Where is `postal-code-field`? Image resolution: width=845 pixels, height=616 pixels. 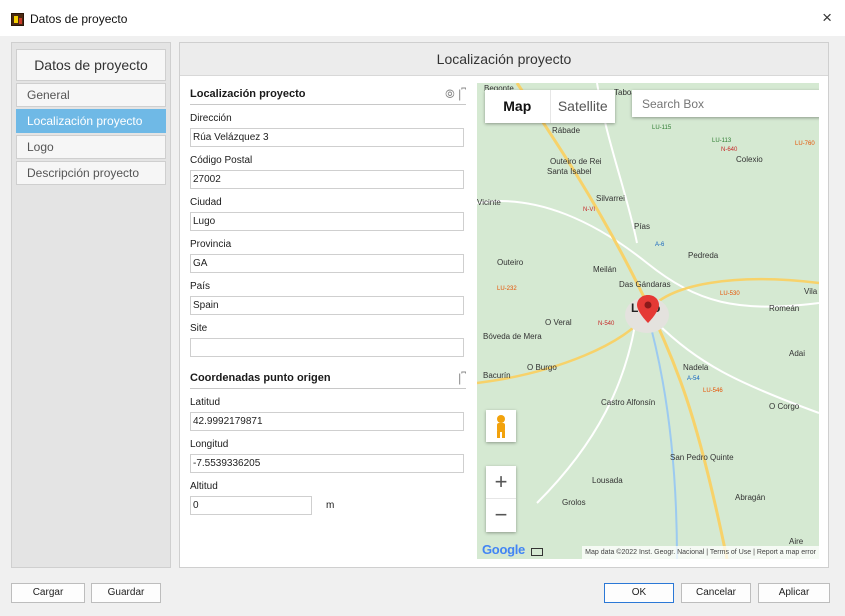 postal-code-field is located at coordinates (327, 179).